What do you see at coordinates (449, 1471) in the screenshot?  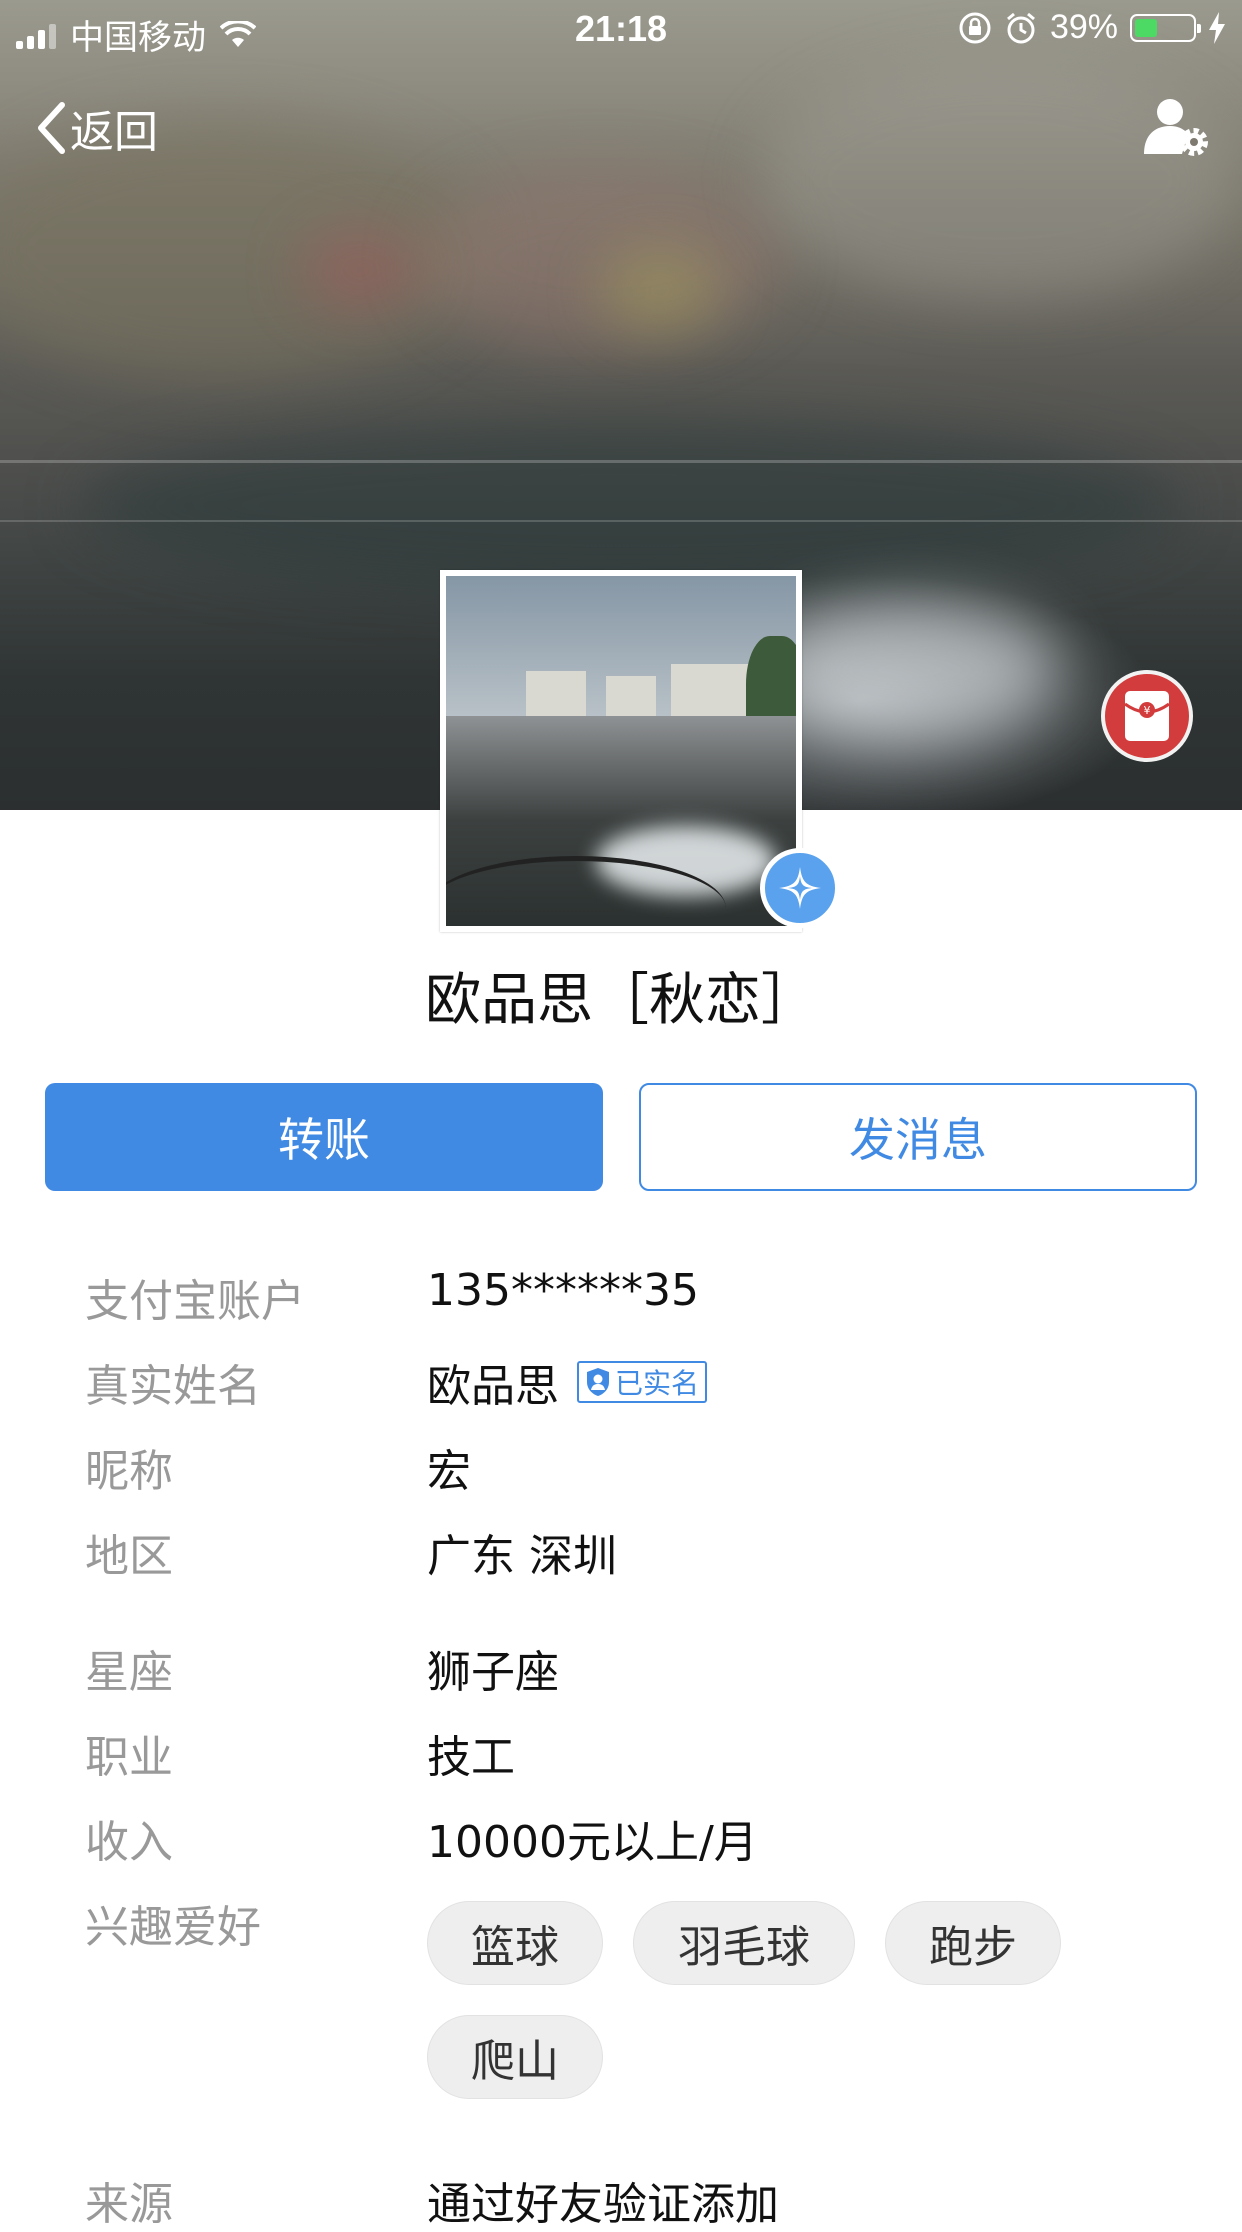 I see `nickname-value: 宏` at bounding box center [449, 1471].